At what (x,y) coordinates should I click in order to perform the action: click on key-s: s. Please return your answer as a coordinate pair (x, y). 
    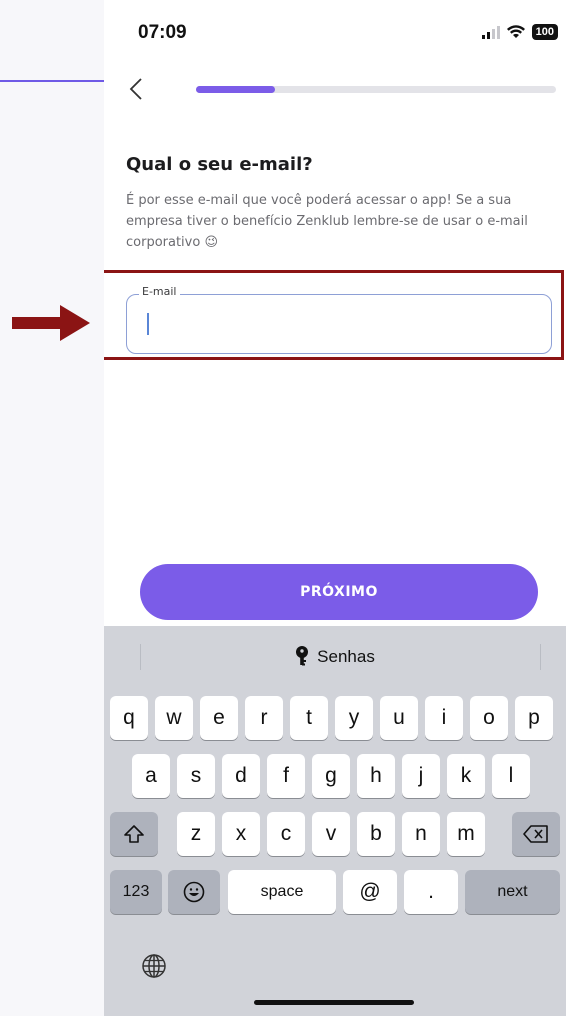
    Looking at the image, I should click on (196, 776).